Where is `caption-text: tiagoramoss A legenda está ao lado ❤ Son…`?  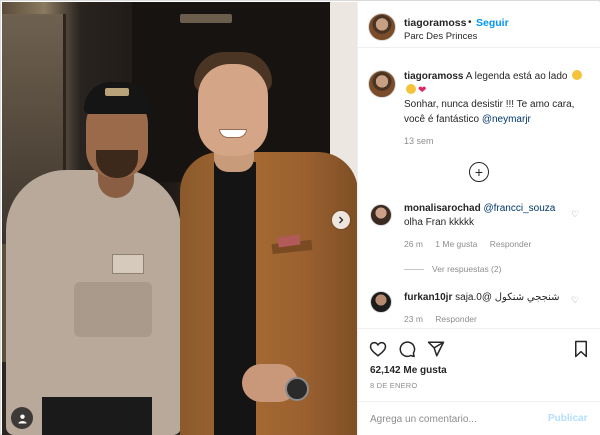 caption-text: tiagoramoss A legenda está ao lado ❤ Son… is located at coordinates (499, 98).